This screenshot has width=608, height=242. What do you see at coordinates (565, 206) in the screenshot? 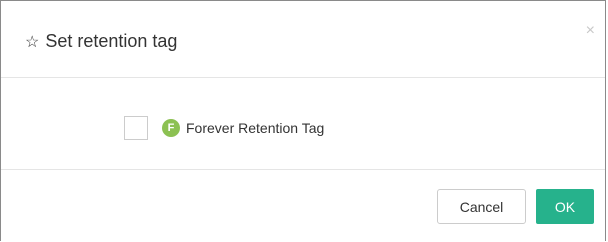
I see `ok-button: OK` at bounding box center [565, 206].